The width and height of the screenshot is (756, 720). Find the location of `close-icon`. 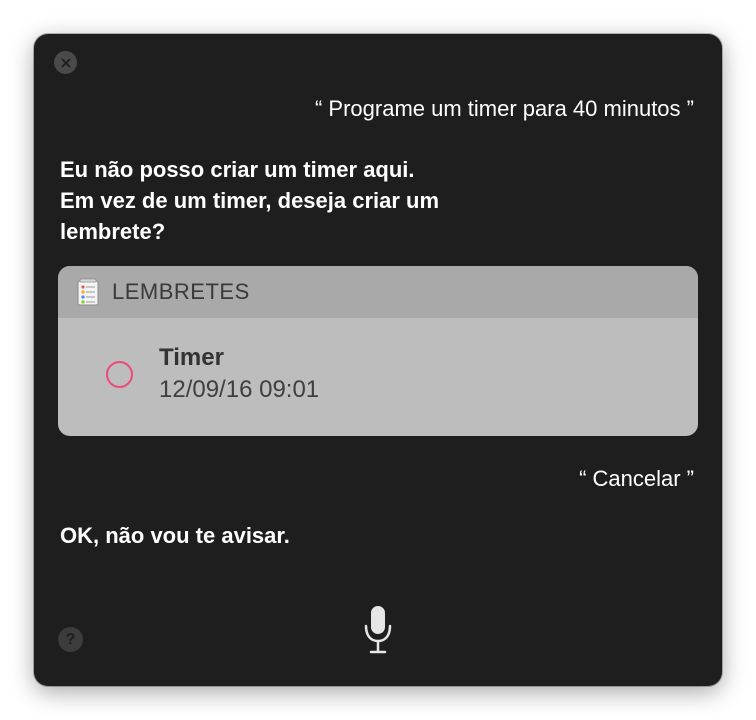

close-icon is located at coordinates (65, 62).